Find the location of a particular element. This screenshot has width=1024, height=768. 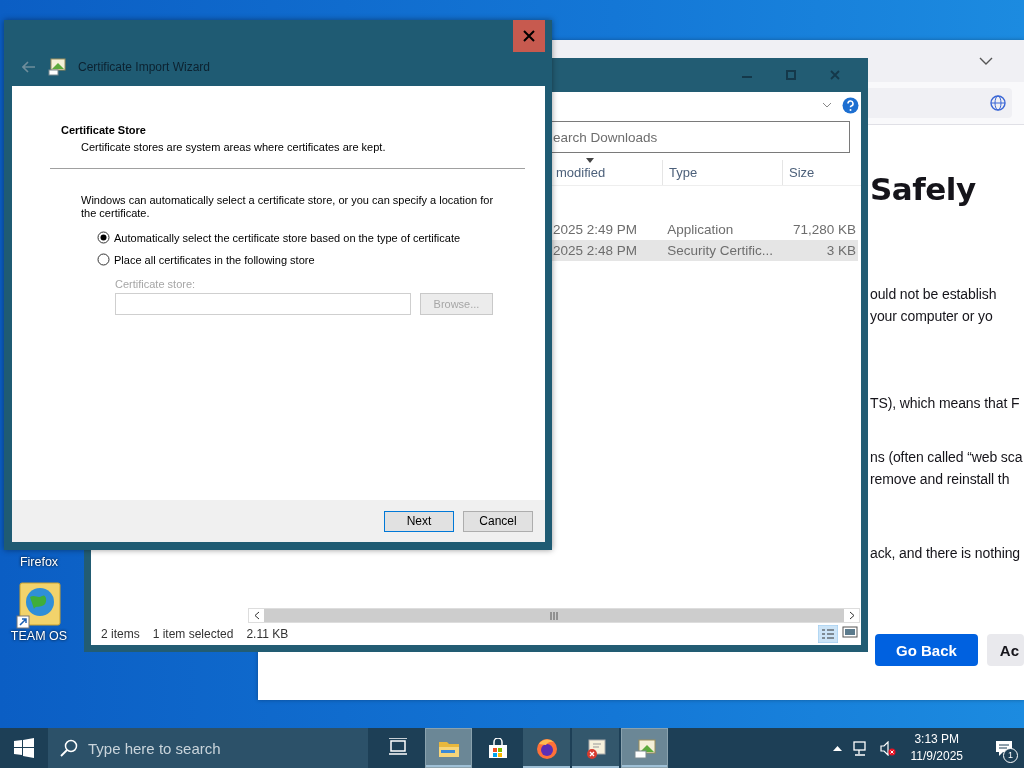

close-button is located at coordinates (529, 36).